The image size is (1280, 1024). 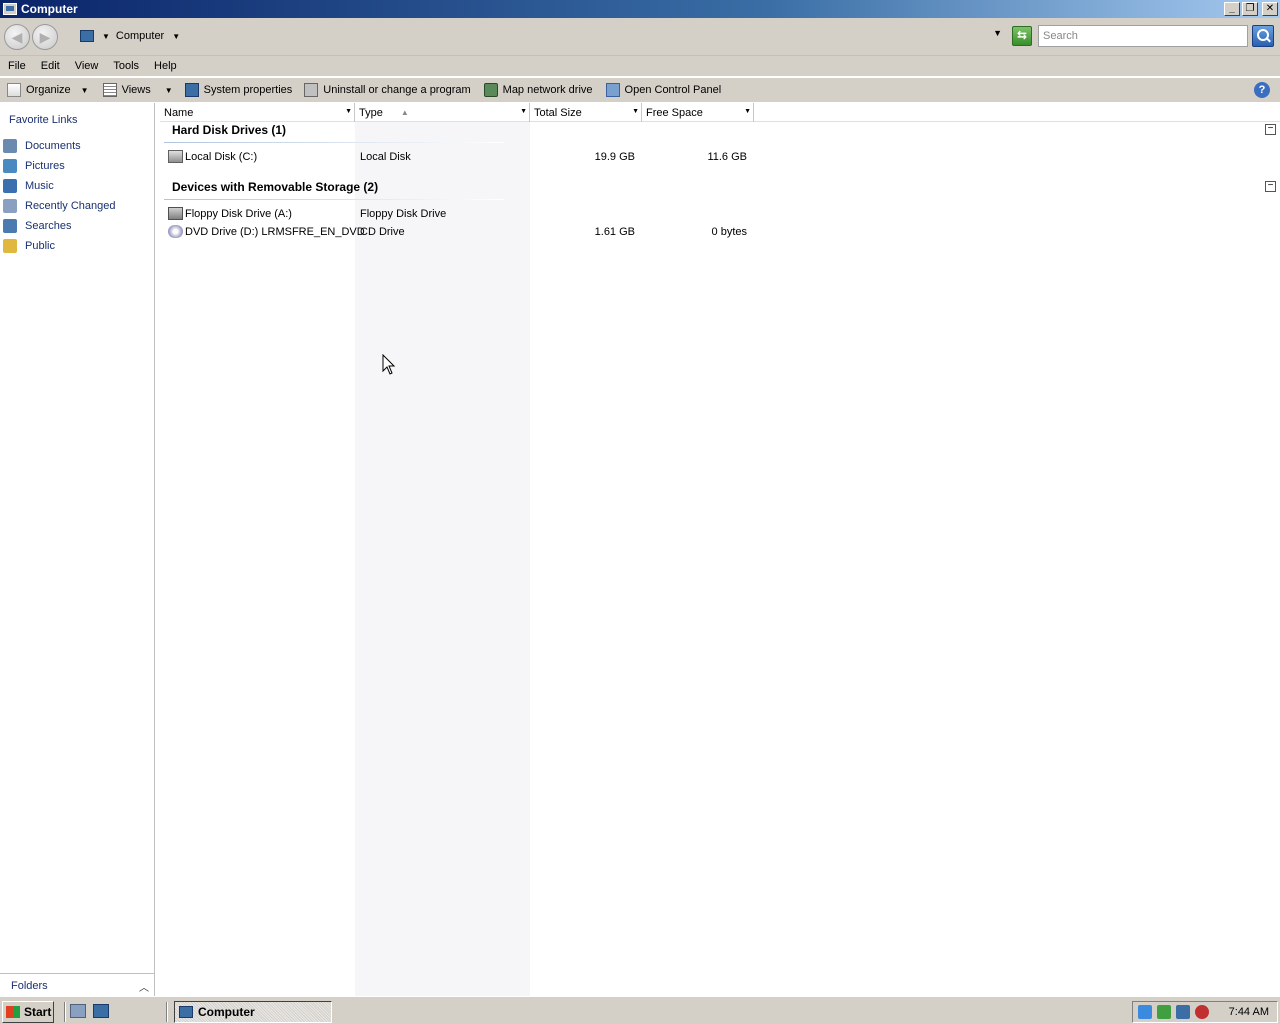 I want to click on nav-item-recently-changed: Recently Changed, so click(x=77, y=206).